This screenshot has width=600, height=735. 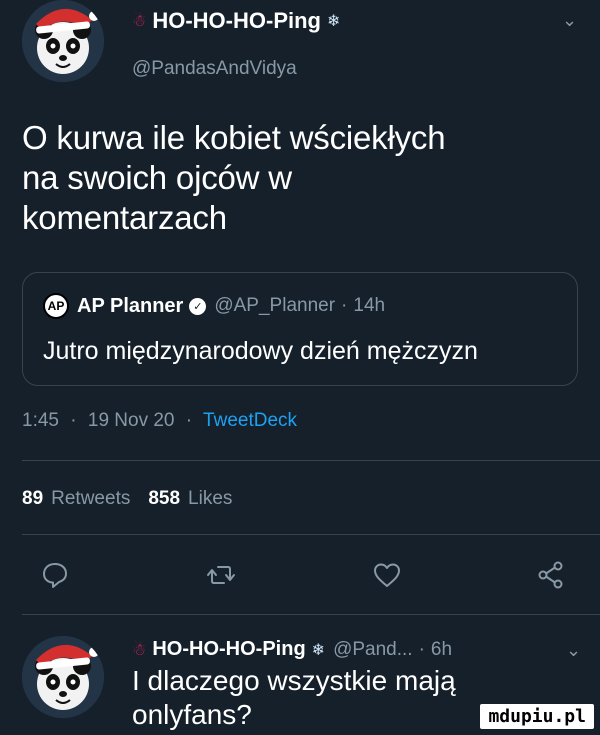 I want to click on reply-icon, so click(x=55, y=575).